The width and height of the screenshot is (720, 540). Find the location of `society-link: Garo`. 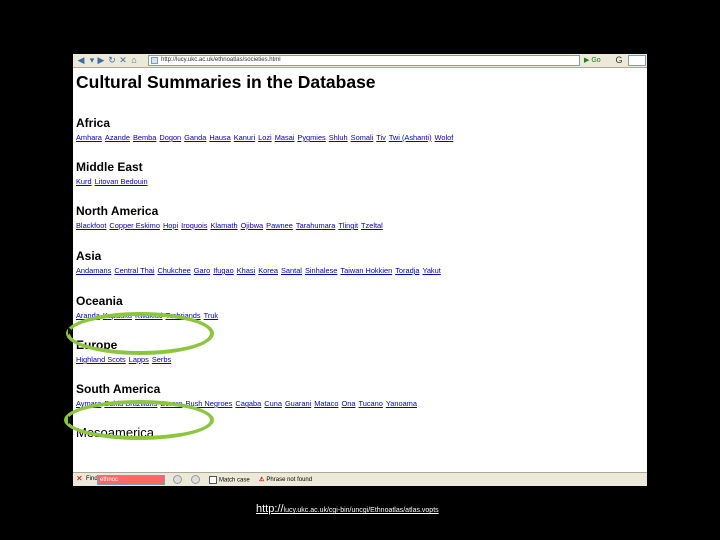

society-link: Garo is located at coordinates (202, 270).